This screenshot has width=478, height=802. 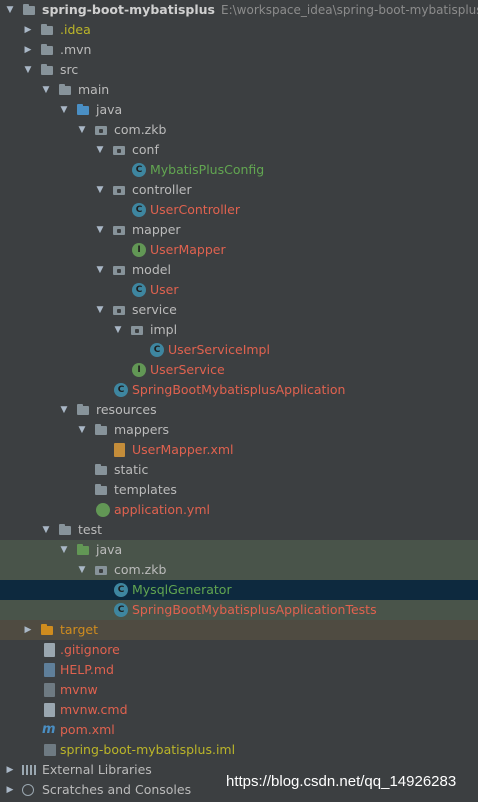 I want to click on tree-row-file: C SpringBootMybatisplusApplicationTests, so click(x=239, y=610).